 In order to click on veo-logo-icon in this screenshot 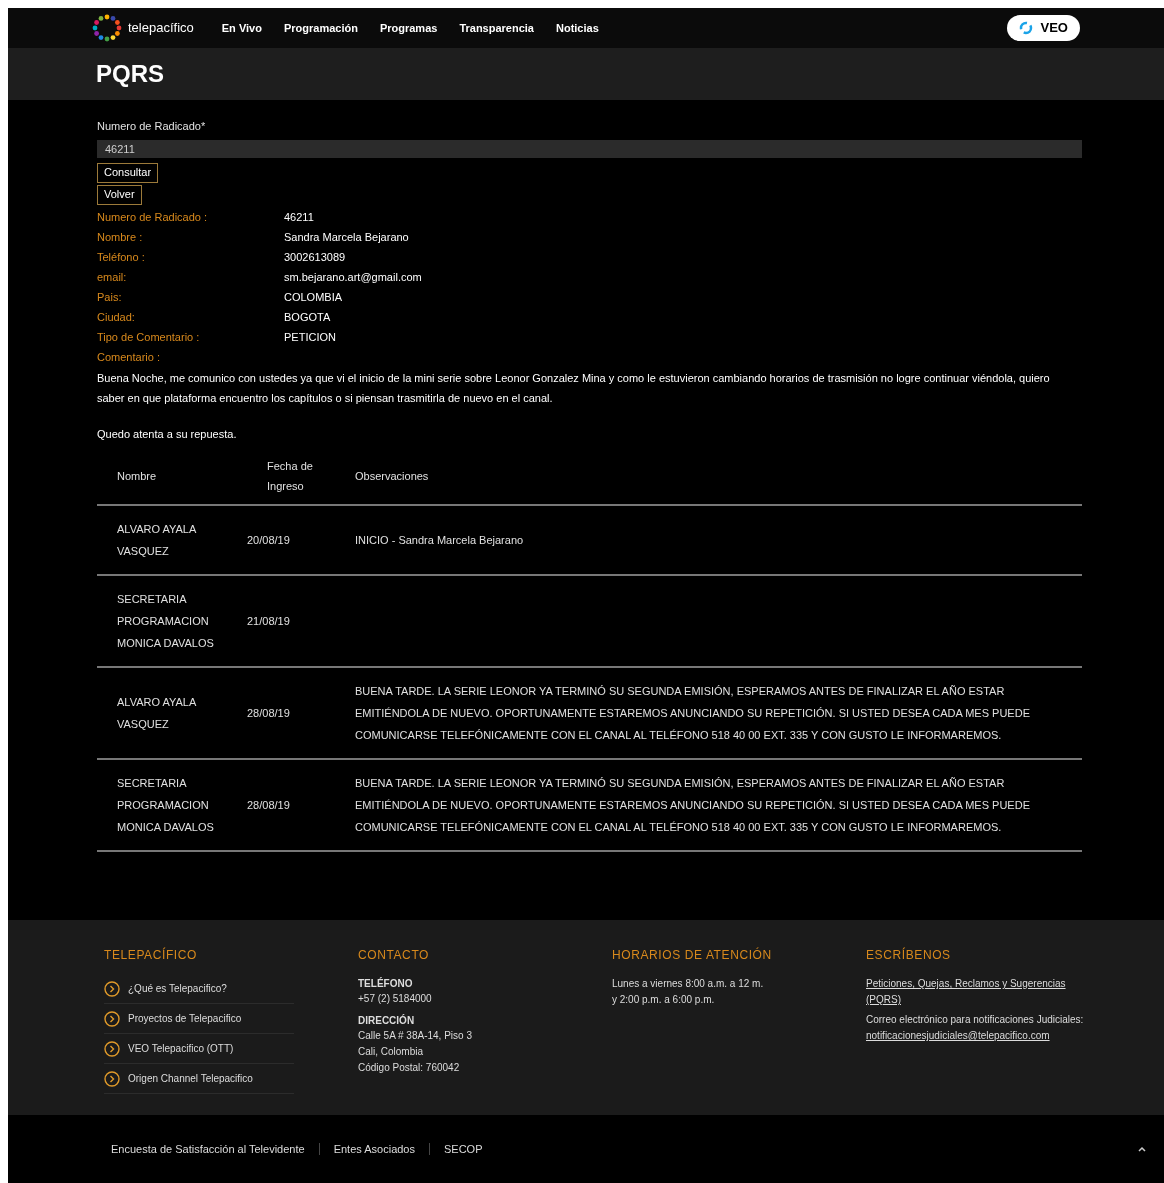, I will do `click(1025, 28)`.